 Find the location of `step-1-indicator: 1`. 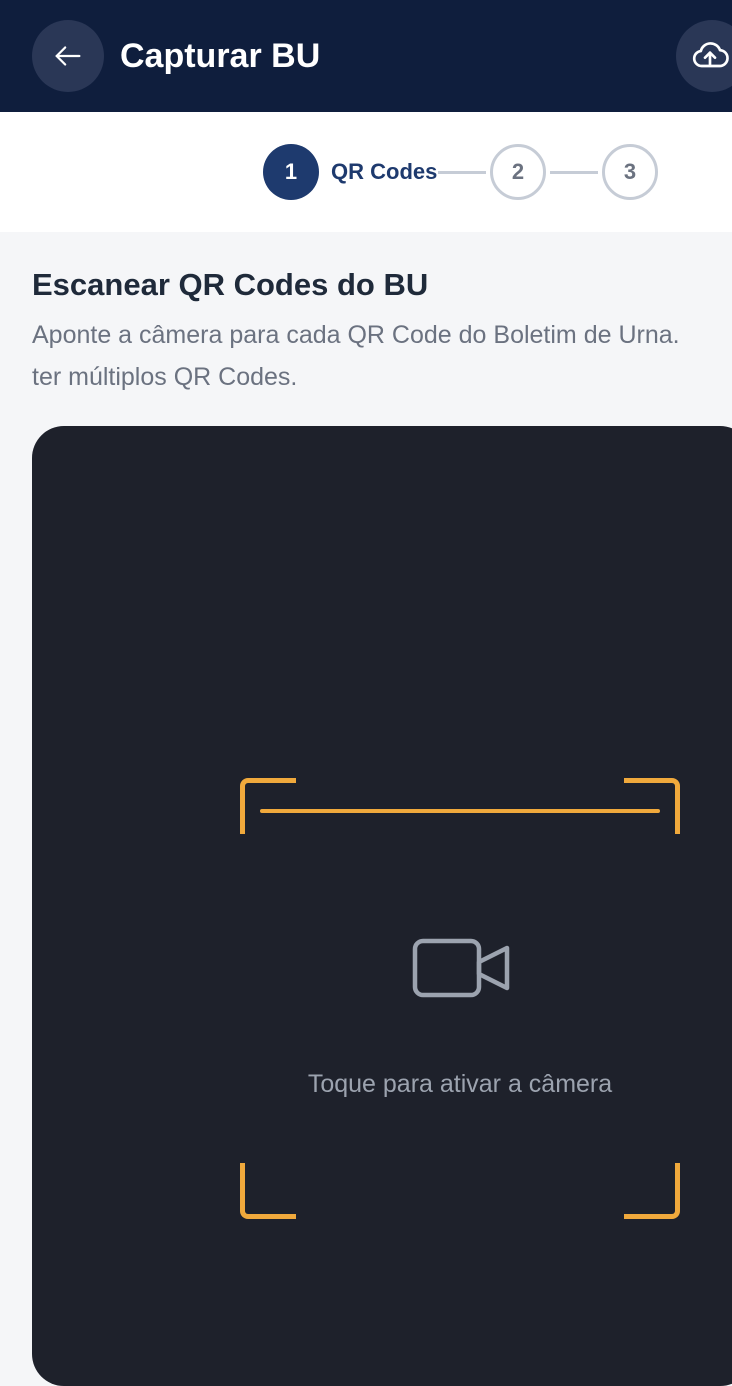

step-1-indicator: 1 is located at coordinates (291, 172).